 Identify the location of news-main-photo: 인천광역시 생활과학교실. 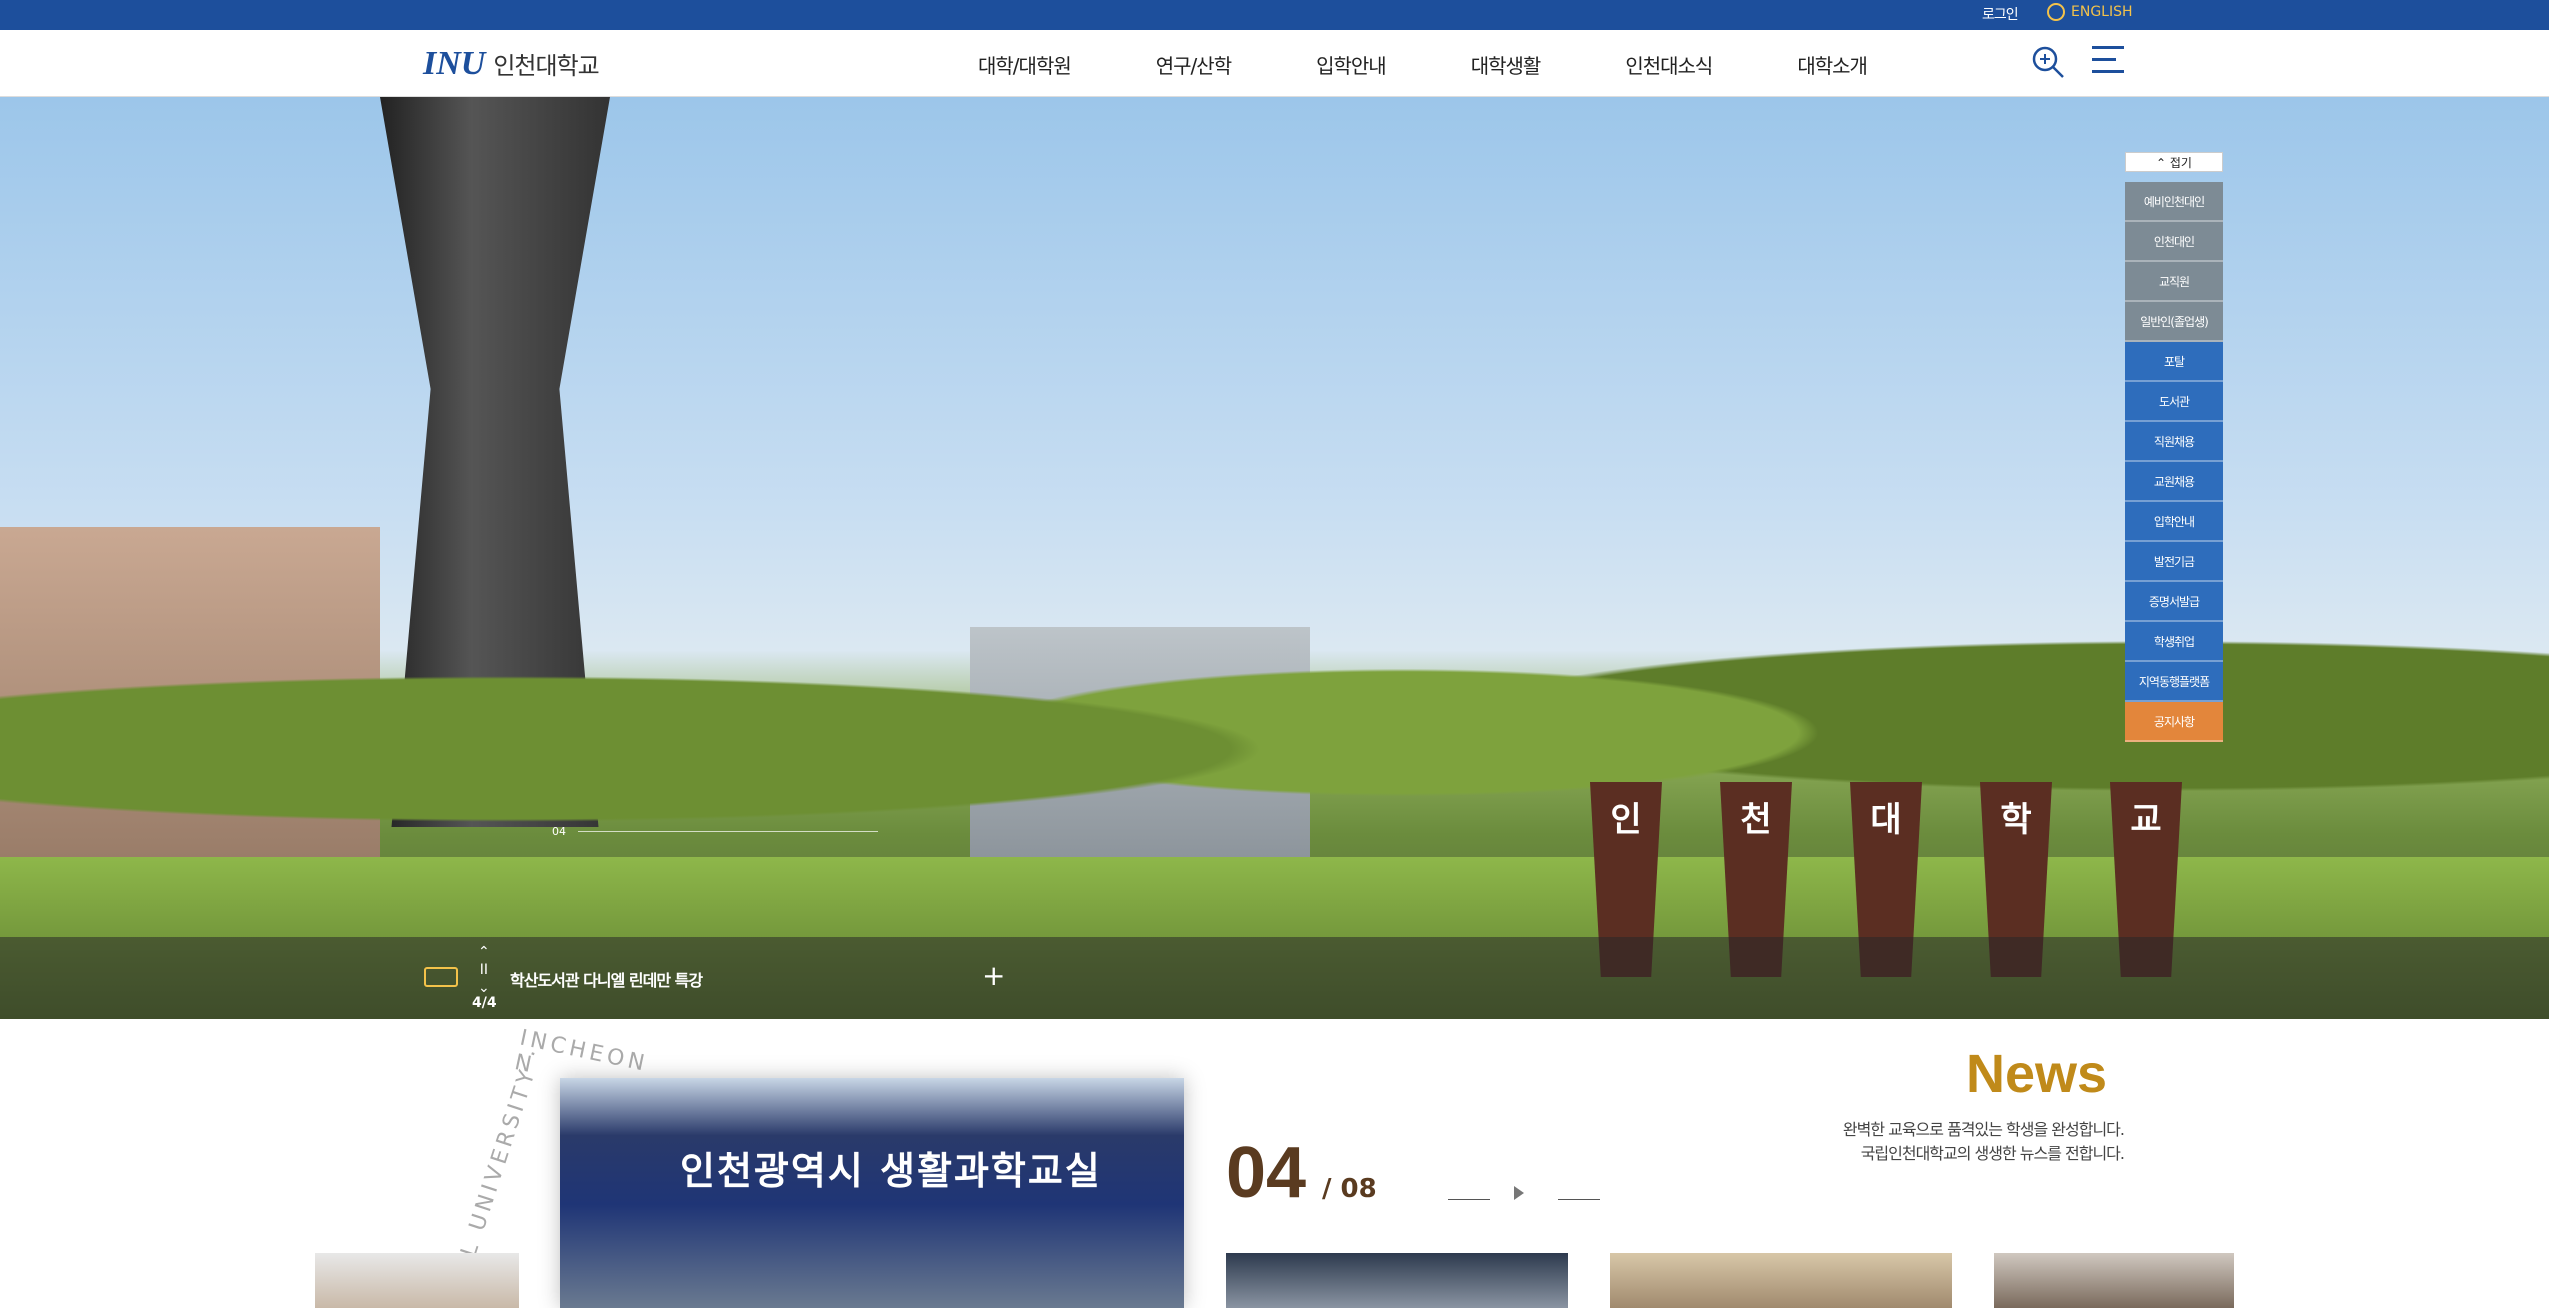
(872, 1193).